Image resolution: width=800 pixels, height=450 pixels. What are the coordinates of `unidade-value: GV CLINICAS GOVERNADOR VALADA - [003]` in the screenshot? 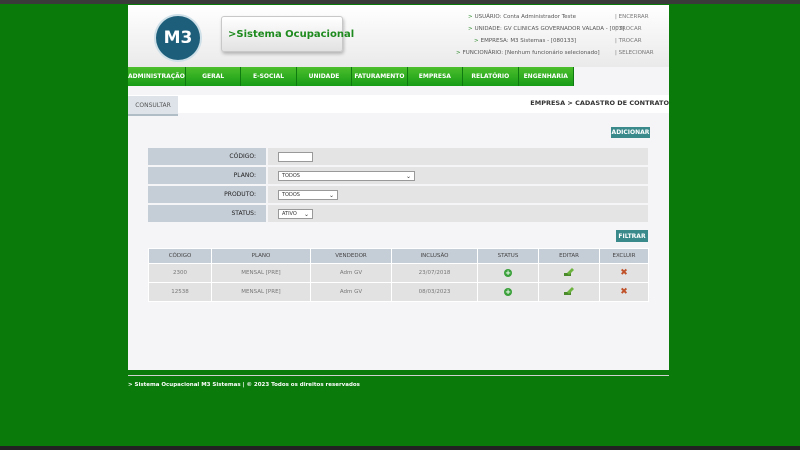 It's located at (564, 29).